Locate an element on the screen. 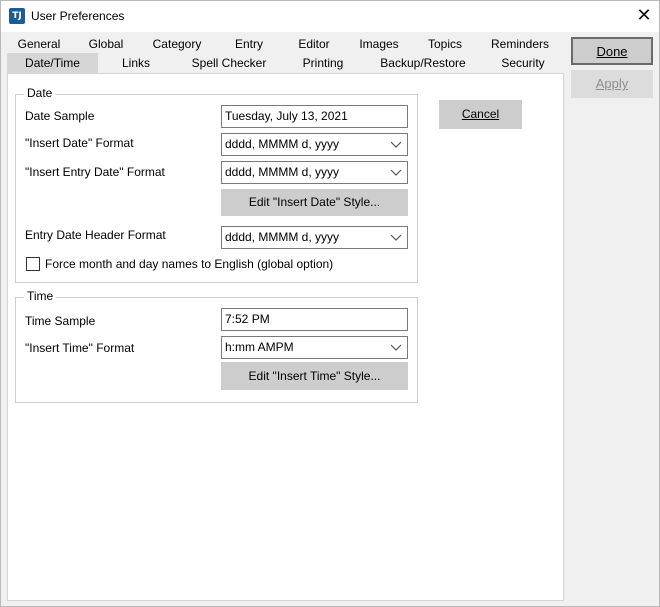 The image size is (660, 607). insert-time-format-label: "Insert Time" Format is located at coordinates (80, 348).